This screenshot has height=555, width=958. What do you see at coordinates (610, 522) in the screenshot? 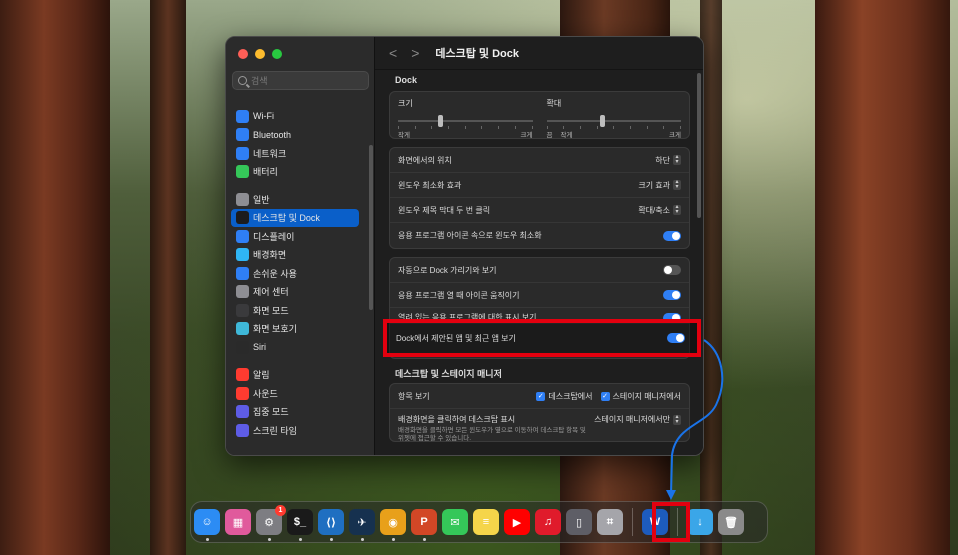
I see `screenshot-dock-icon: ⌗` at bounding box center [610, 522].